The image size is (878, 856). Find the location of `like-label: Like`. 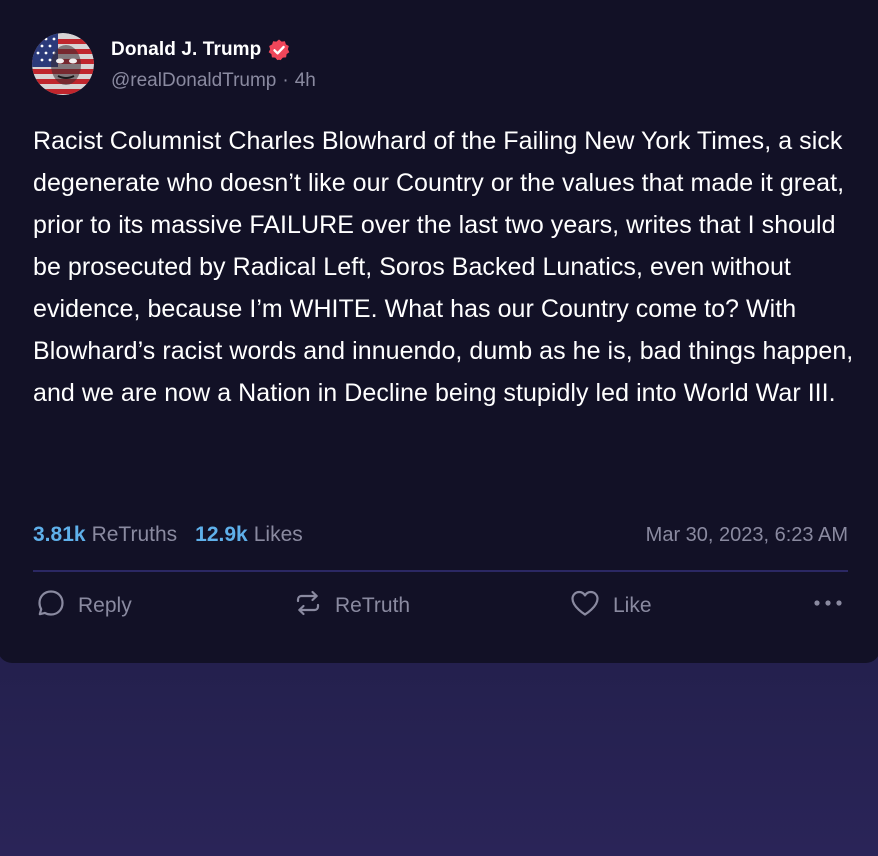

like-label: Like is located at coordinates (632, 605).